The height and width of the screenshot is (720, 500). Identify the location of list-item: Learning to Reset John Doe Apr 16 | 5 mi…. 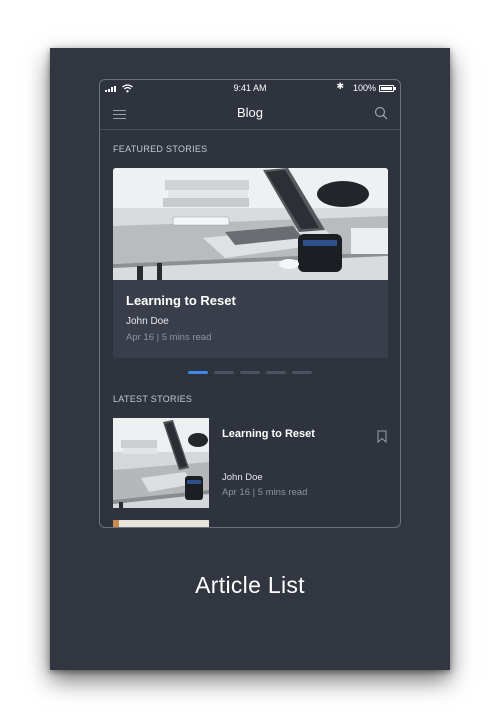
(250, 463).